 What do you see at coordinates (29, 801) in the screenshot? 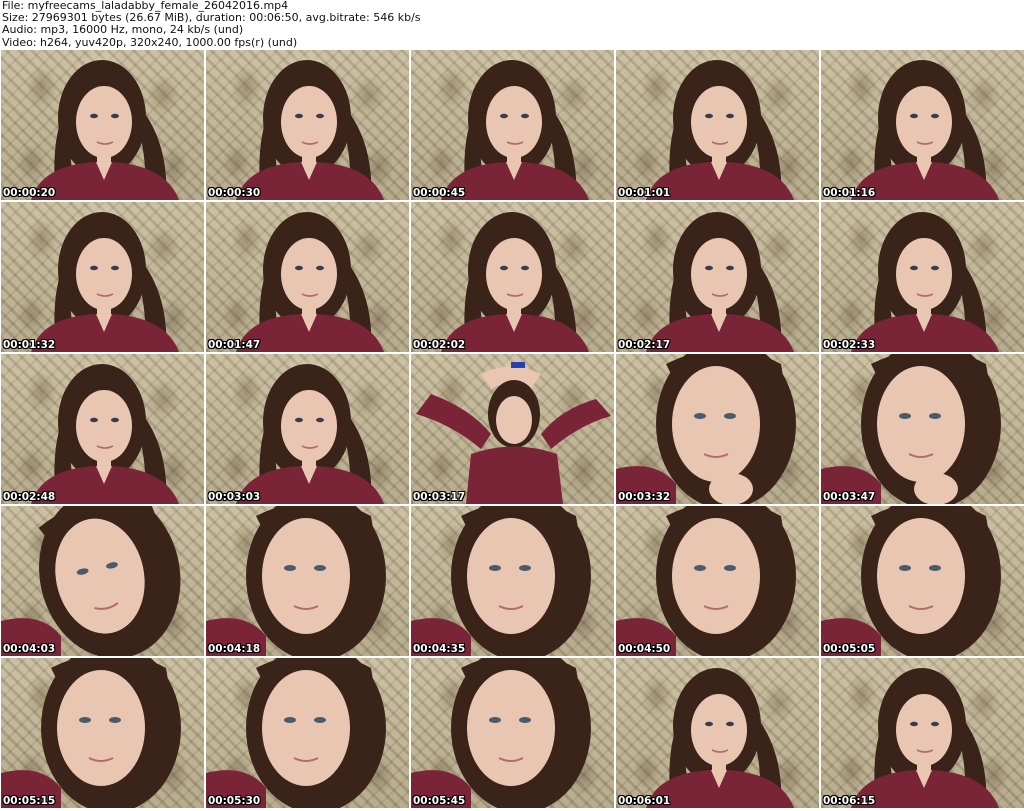
I see `frame-timestamp: 00:05:15` at bounding box center [29, 801].